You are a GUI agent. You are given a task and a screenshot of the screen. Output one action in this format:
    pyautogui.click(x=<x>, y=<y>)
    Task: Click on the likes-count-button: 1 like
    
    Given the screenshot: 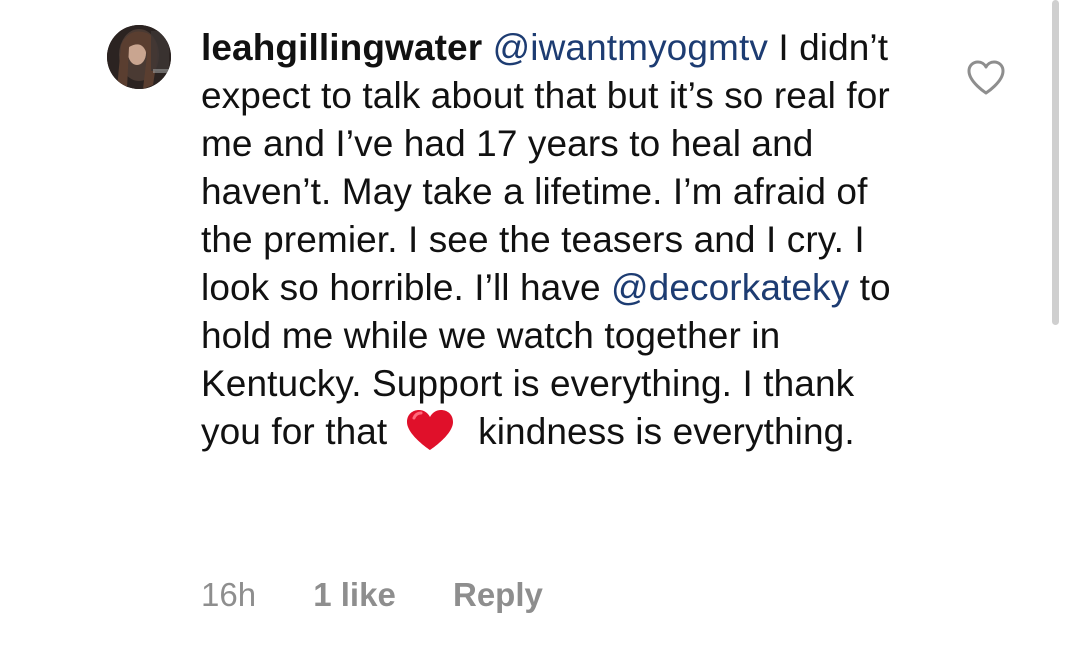 What is the action you would take?
    pyautogui.click(x=354, y=595)
    